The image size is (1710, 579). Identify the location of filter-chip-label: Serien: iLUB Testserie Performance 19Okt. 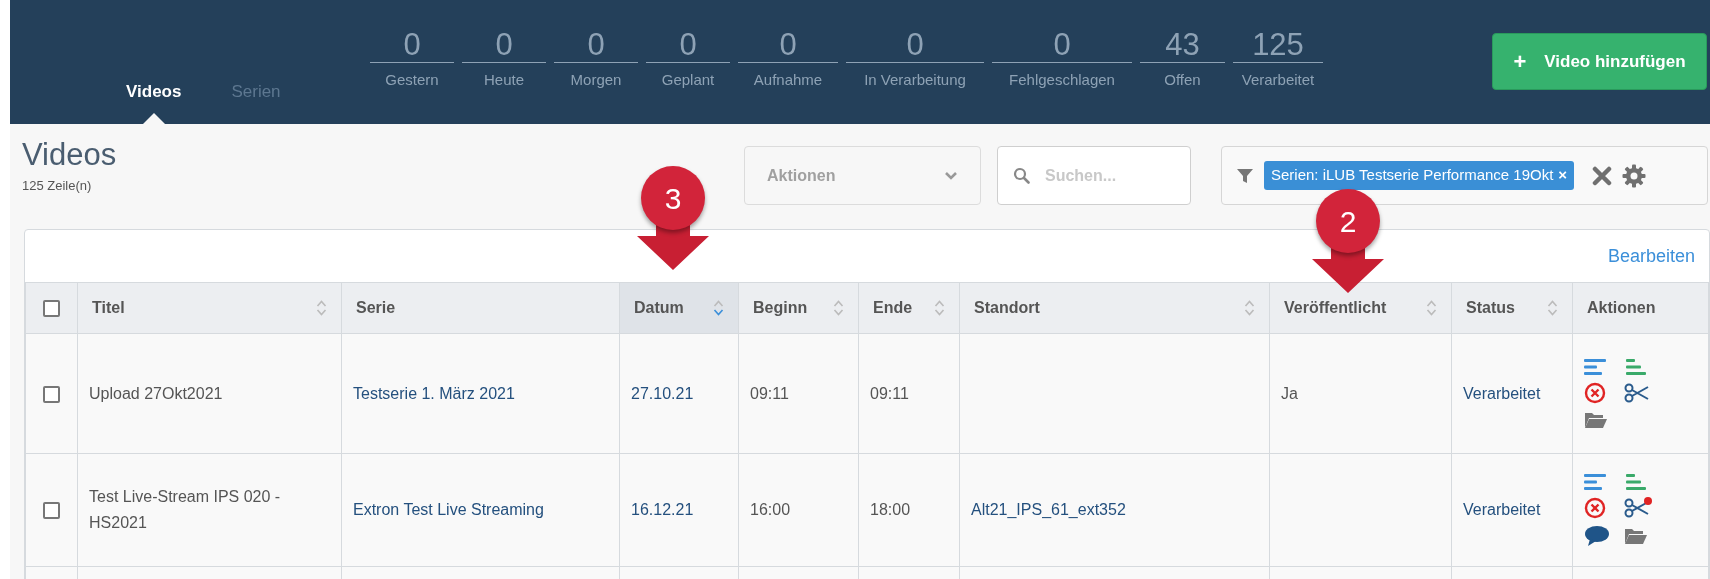
(1412, 175).